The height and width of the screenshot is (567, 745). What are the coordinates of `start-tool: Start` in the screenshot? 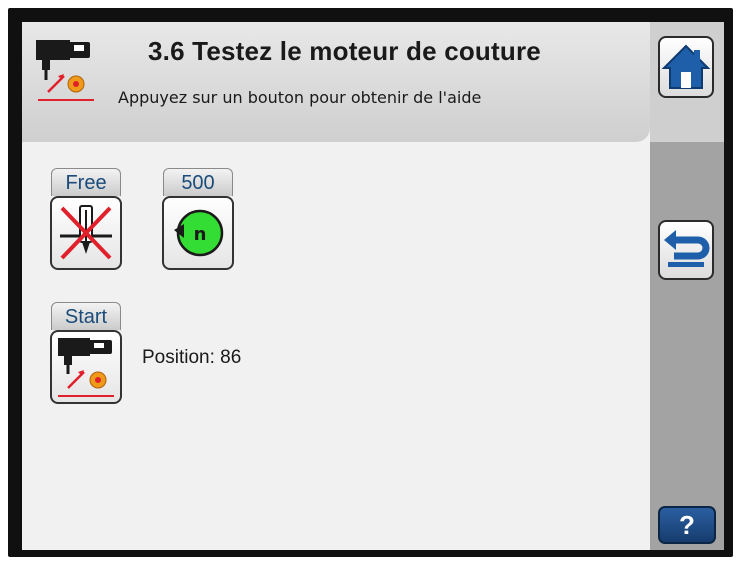 It's located at (86, 353).